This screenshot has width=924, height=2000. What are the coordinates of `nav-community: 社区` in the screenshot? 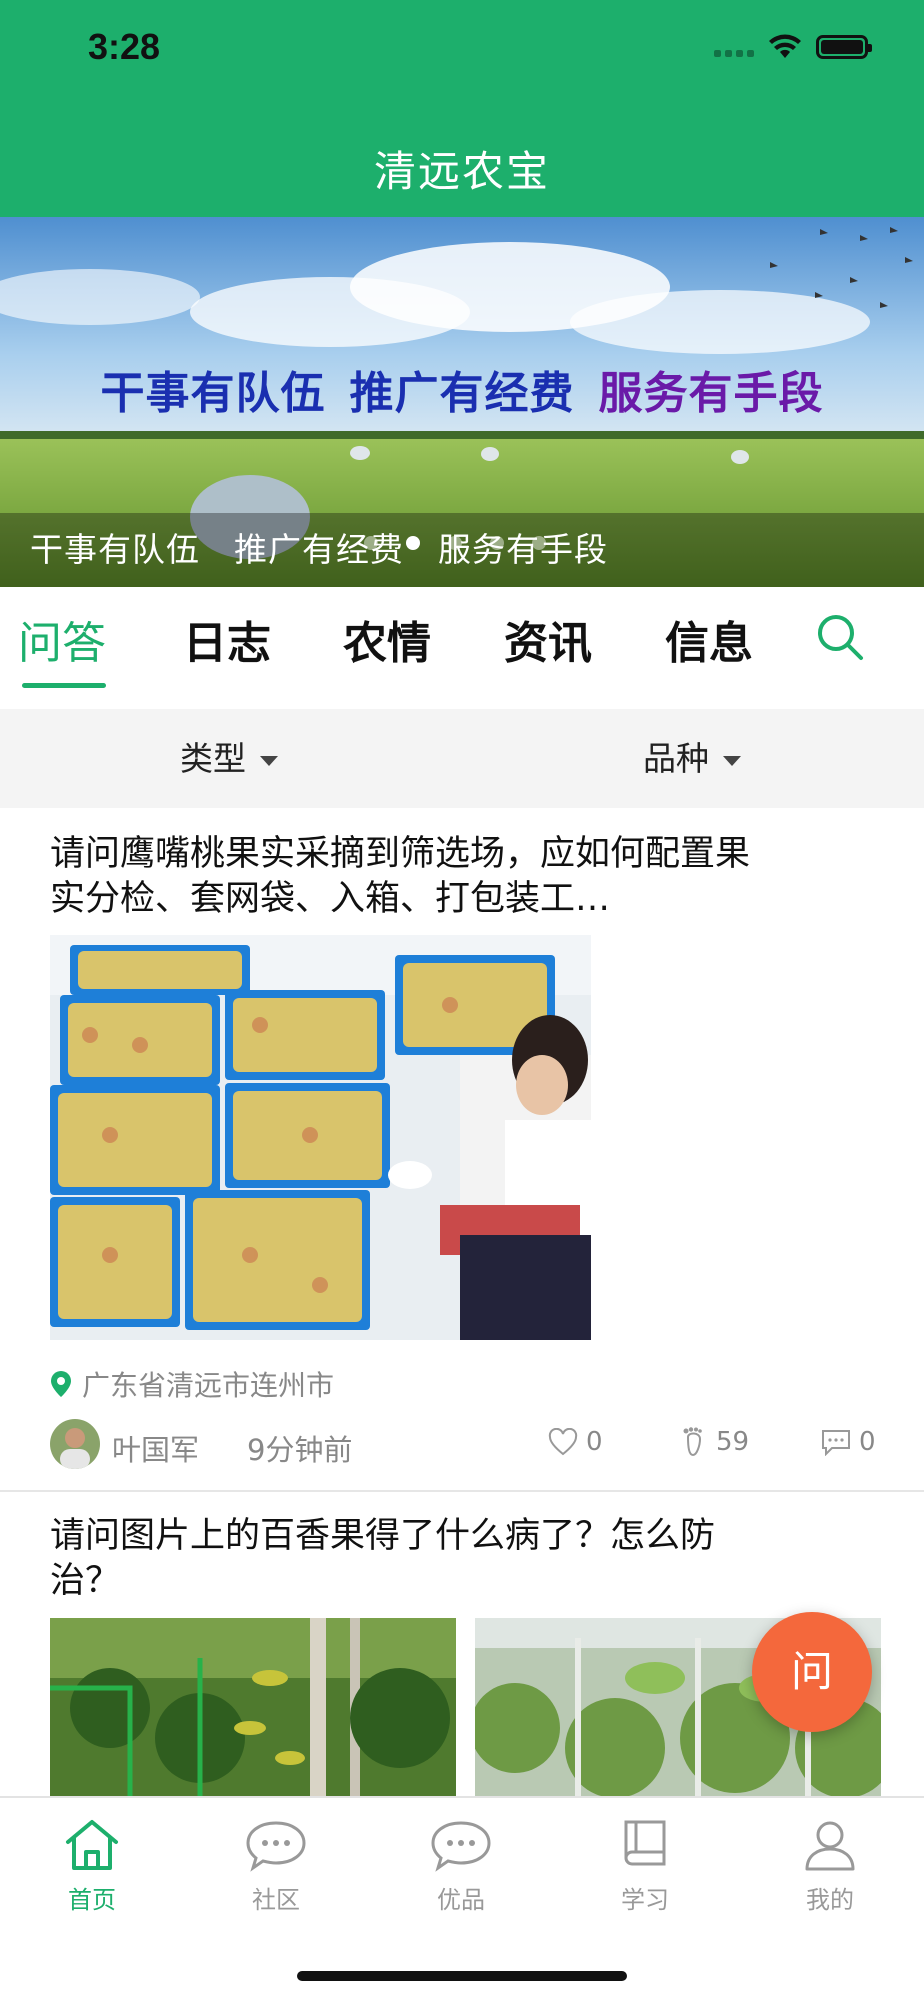 It's located at (276, 1866).